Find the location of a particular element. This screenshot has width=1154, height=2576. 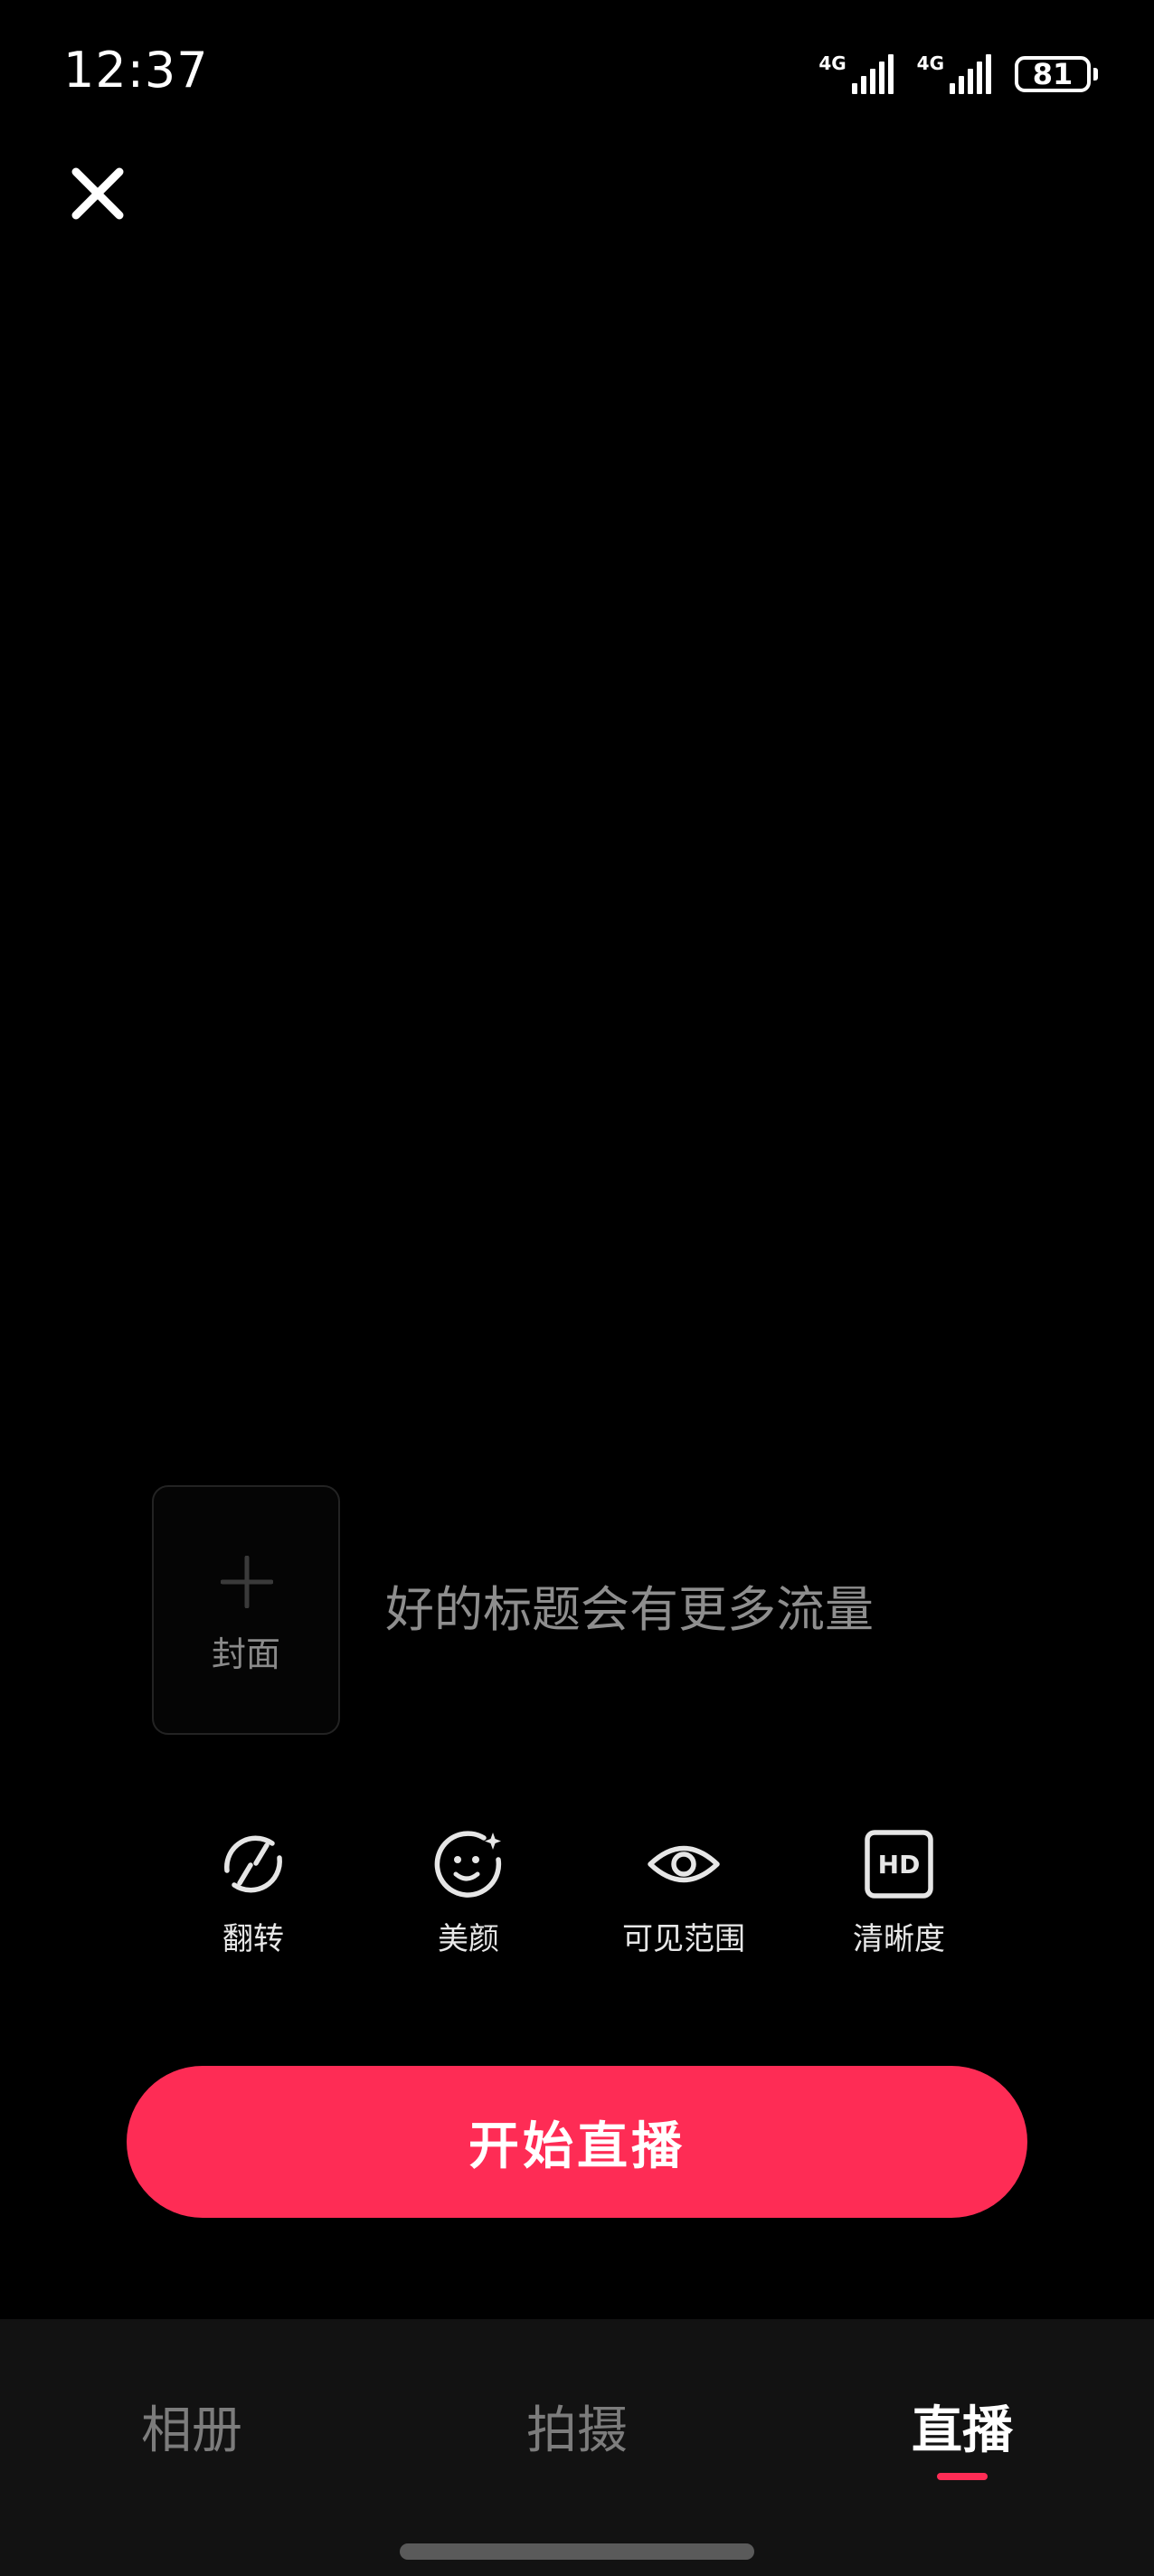

close-icon is located at coordinates (97, 194).